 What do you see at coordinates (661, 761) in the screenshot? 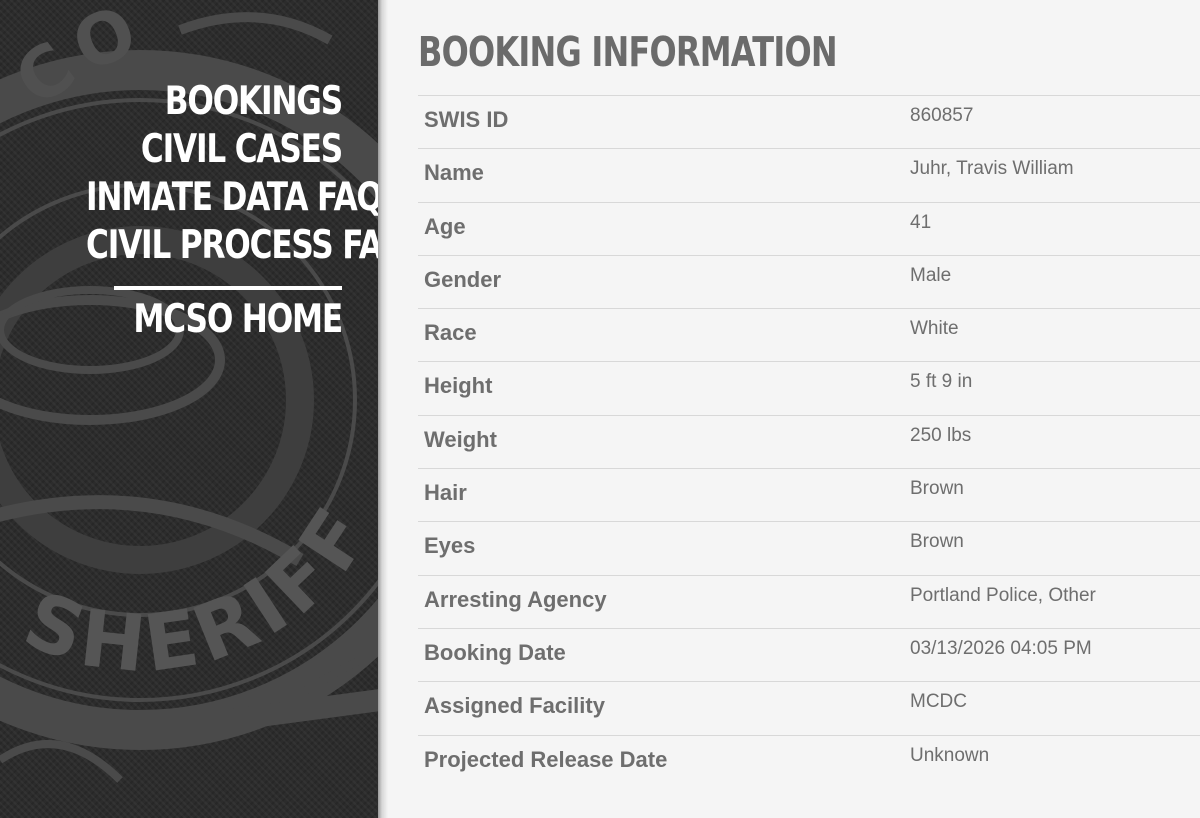
I see `field-label: Projected Release Date` at bounding box center [661, 761].